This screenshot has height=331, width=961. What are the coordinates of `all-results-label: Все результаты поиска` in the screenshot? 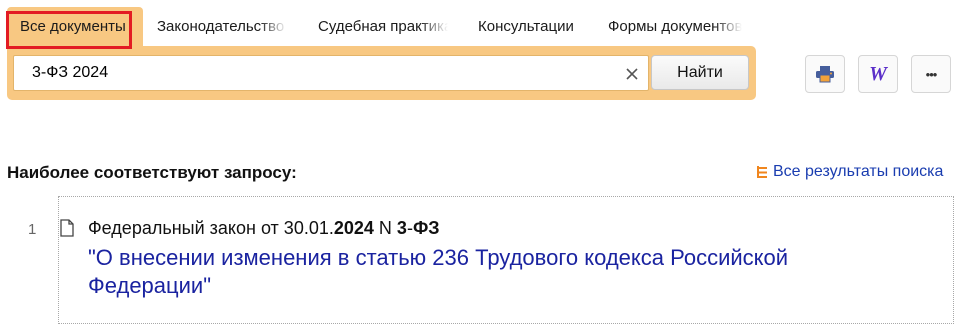 It's located at (858, 171).